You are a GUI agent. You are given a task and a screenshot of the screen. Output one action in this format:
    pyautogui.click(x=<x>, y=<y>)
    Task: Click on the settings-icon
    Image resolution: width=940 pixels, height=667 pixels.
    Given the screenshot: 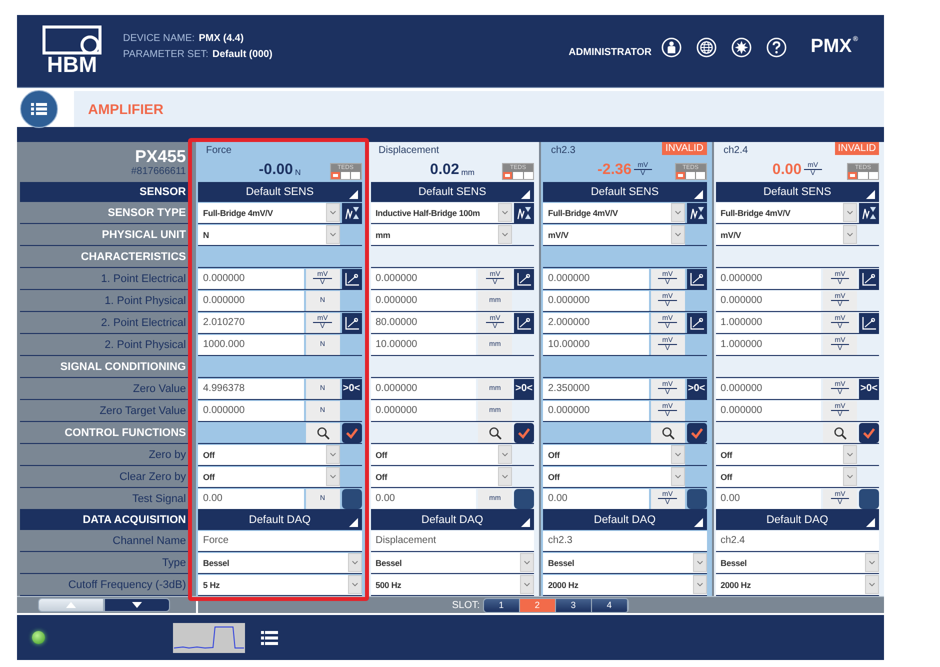 What is the action you would take?
    pyautogui.click(x=741, y=47)
    